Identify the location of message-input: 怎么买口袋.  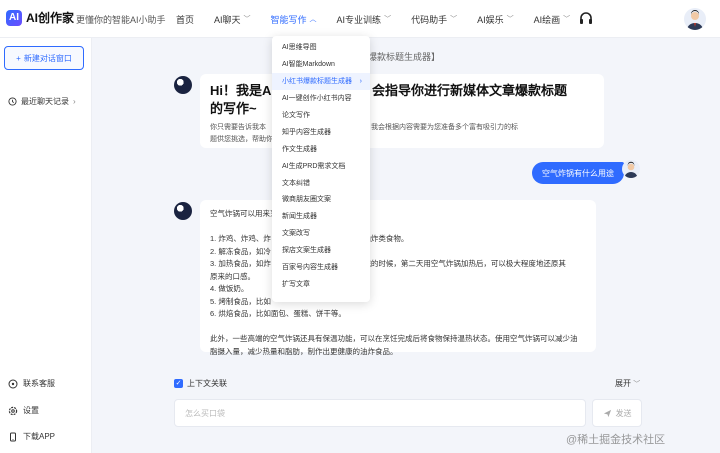
(380, 413).